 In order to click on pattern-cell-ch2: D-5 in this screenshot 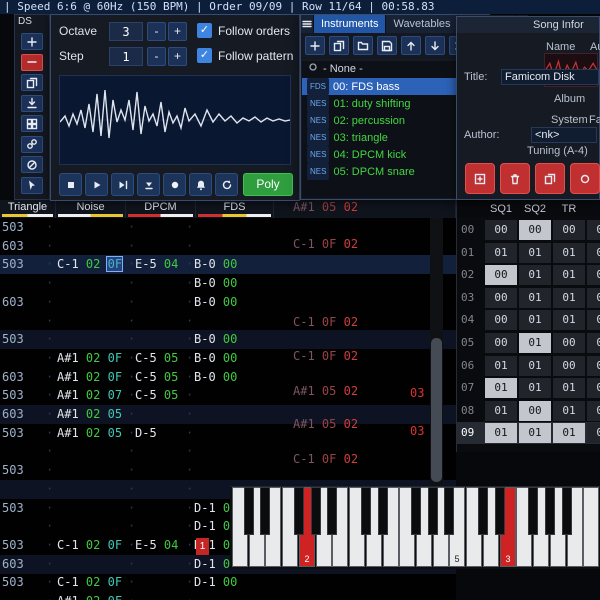, I will do `click(146, 433)`.